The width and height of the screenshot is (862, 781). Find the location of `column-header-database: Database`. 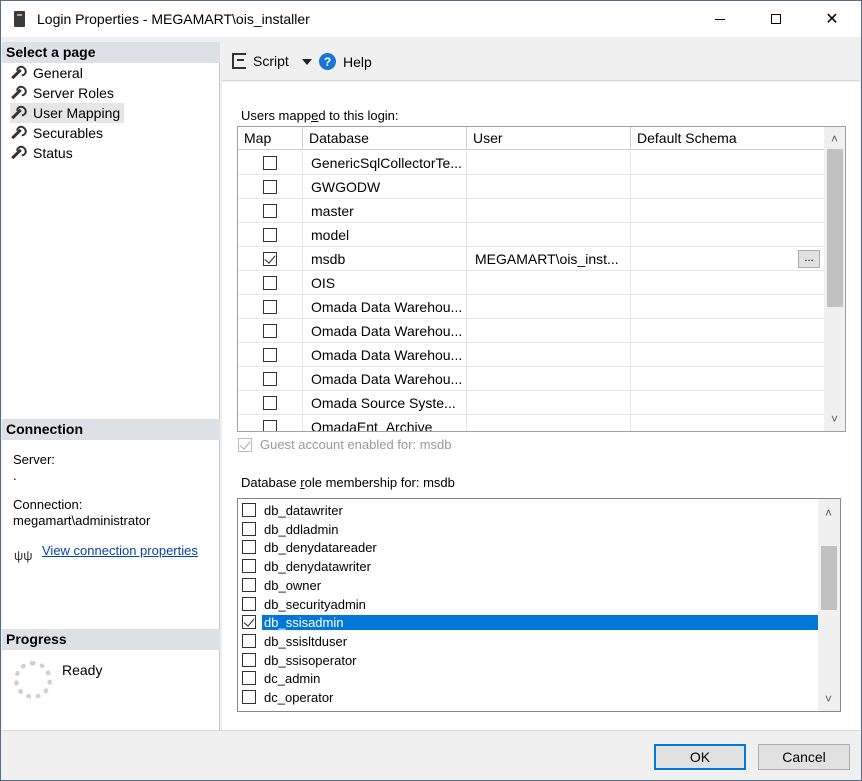

column-header-database: Database is located at coordinates (385, 138).